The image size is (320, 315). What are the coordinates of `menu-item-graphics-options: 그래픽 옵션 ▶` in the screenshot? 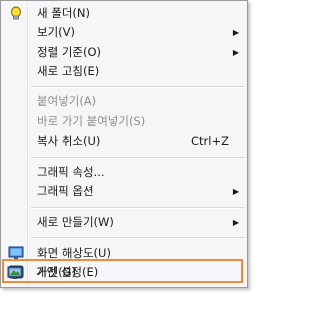 It's located at (124, 191).